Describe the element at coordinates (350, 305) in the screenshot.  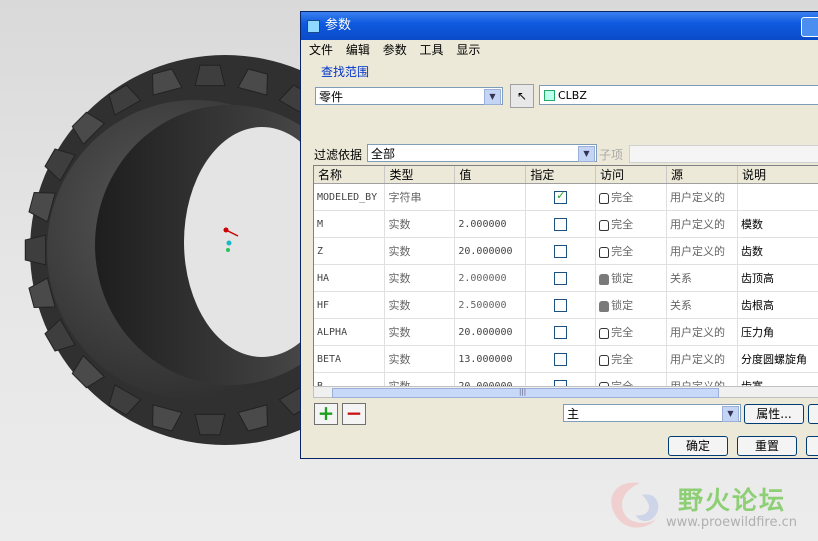
I see `param-name: HF` at that location.